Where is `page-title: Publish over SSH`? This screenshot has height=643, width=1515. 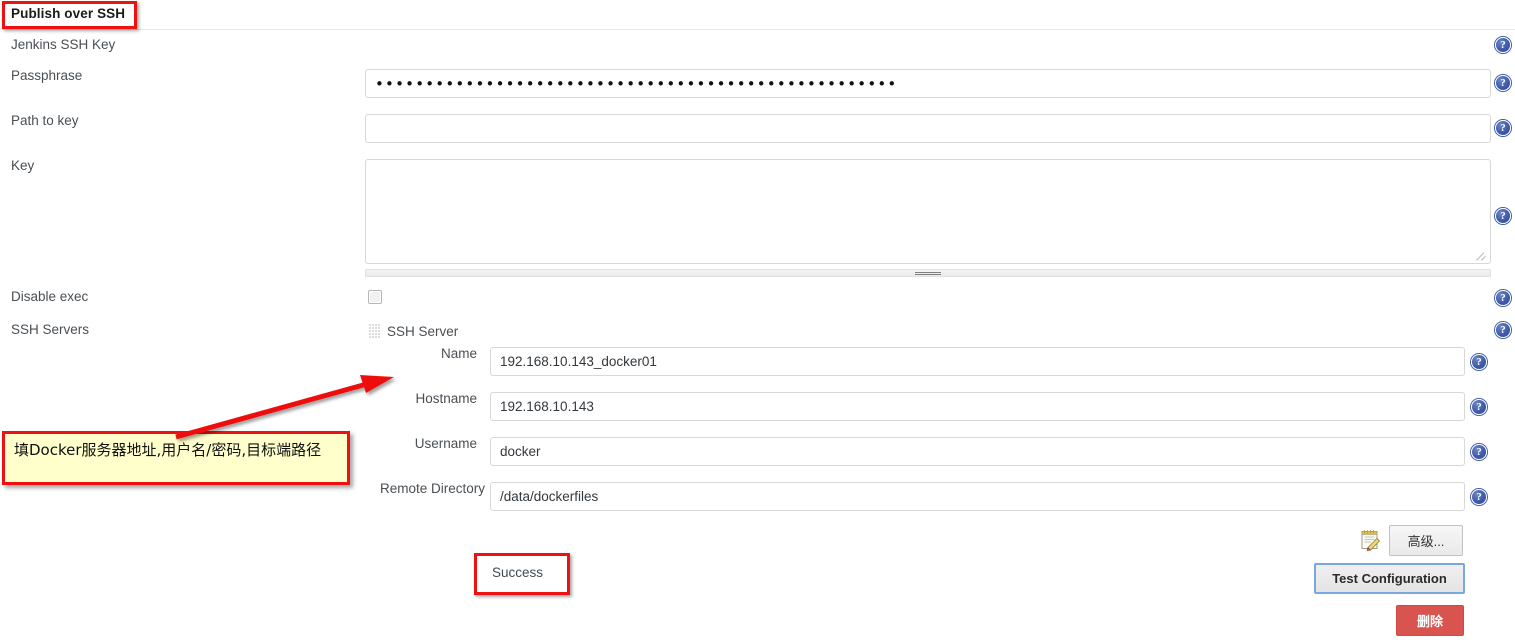 page-title: Publish over SSH is located at coordinates (68, 13).